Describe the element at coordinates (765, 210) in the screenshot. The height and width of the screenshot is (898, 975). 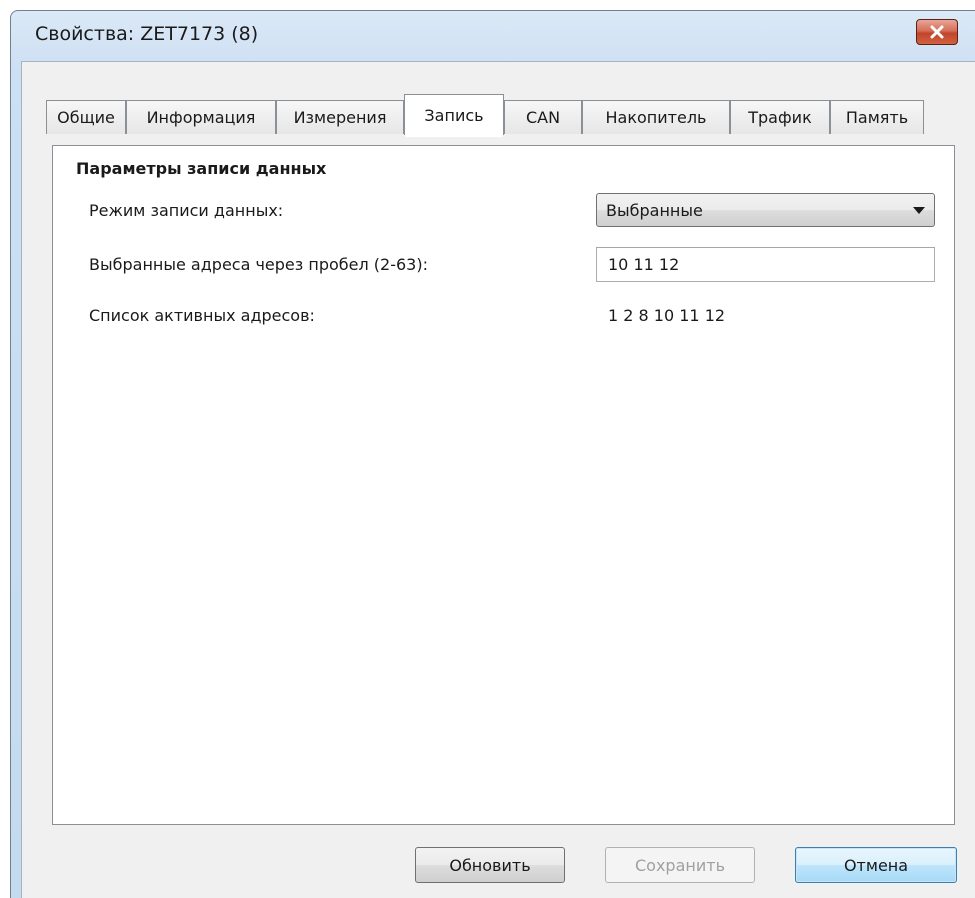
I see `recording-mode-select: Выбранные` at that location.